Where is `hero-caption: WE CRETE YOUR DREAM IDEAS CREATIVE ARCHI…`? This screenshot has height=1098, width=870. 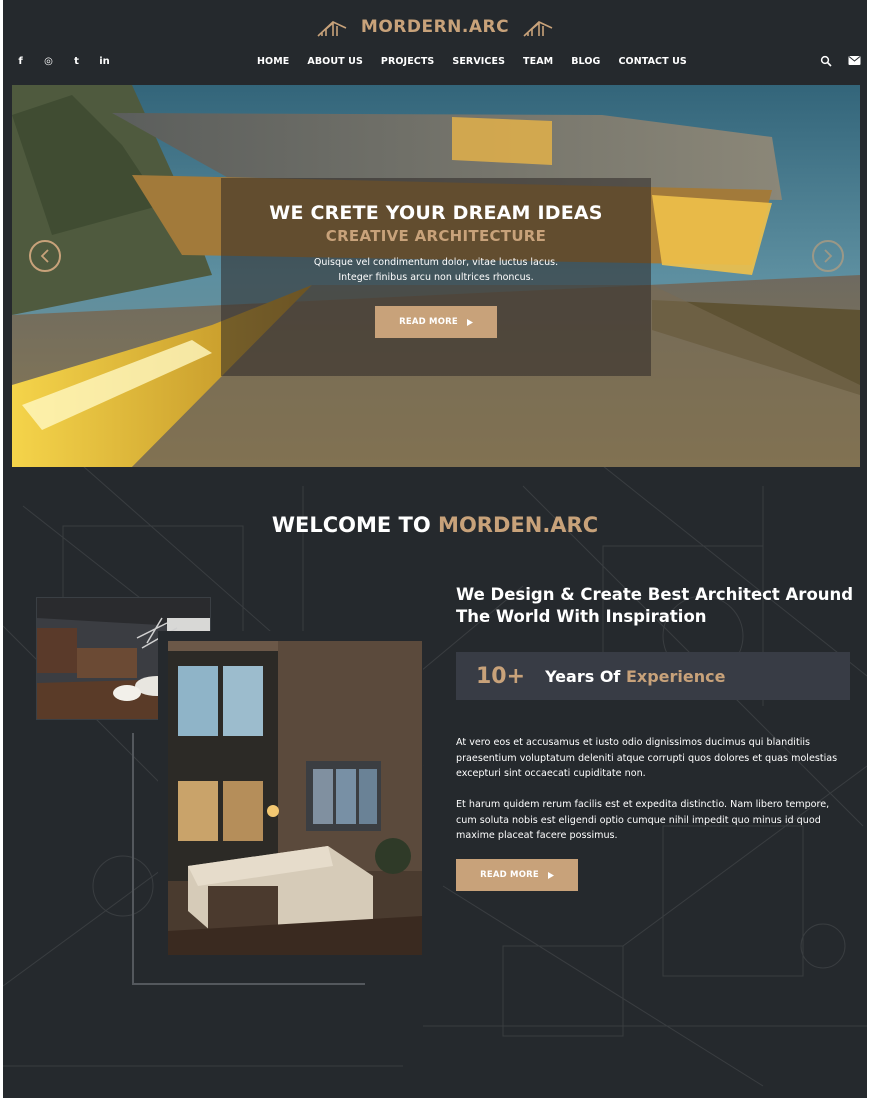
hero-caption: WE CRETE YOUR DREAM IDEAS CREATIVE ARCHI… is located at coordinates (436, 277).